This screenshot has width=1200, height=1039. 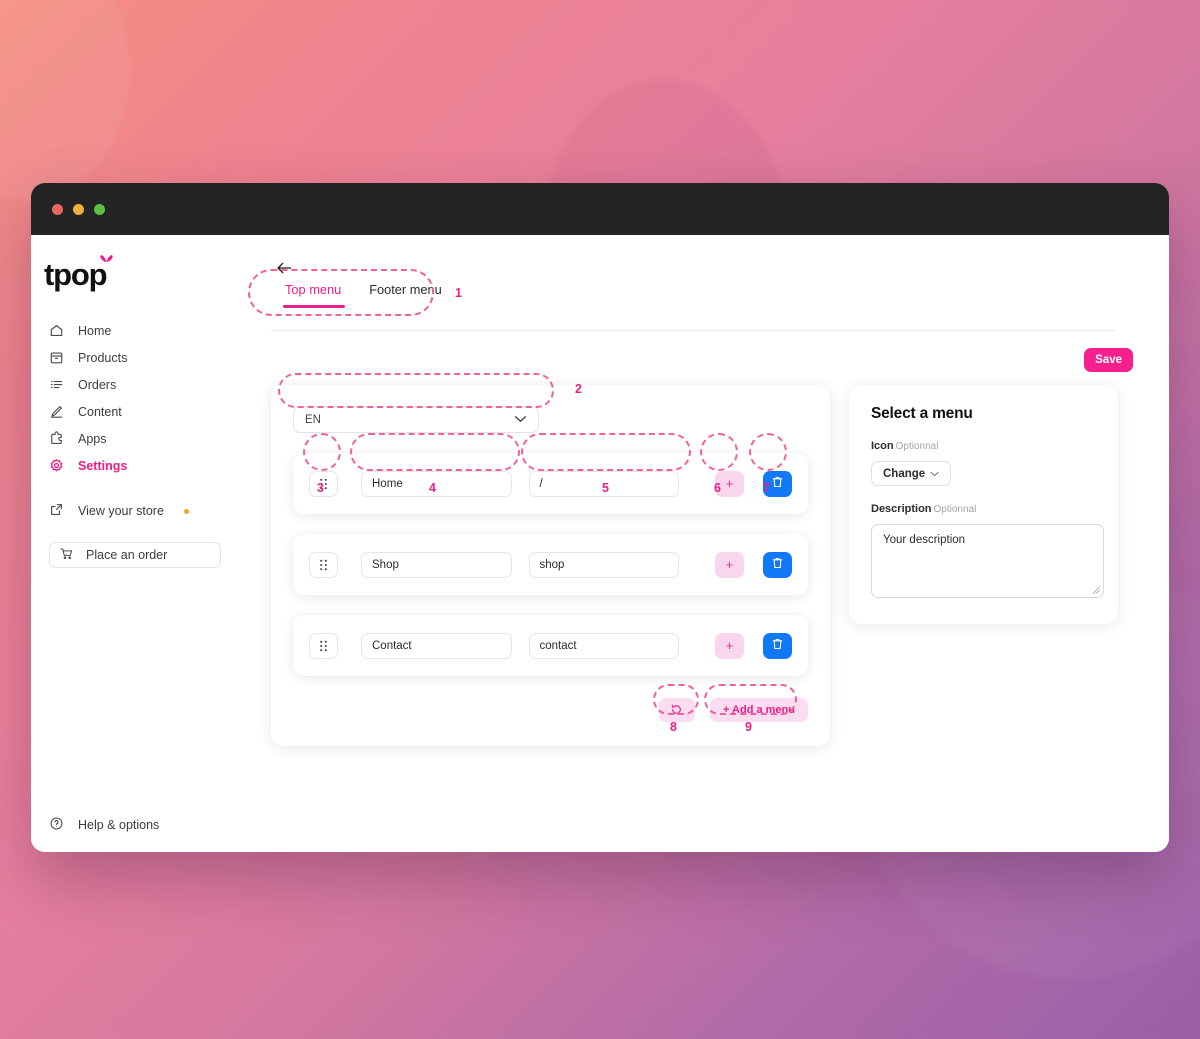 What do you see at coordinates (603, 564) in the screenshot?
I see `menu-path-input: shop` at bounding box center [603, 564].